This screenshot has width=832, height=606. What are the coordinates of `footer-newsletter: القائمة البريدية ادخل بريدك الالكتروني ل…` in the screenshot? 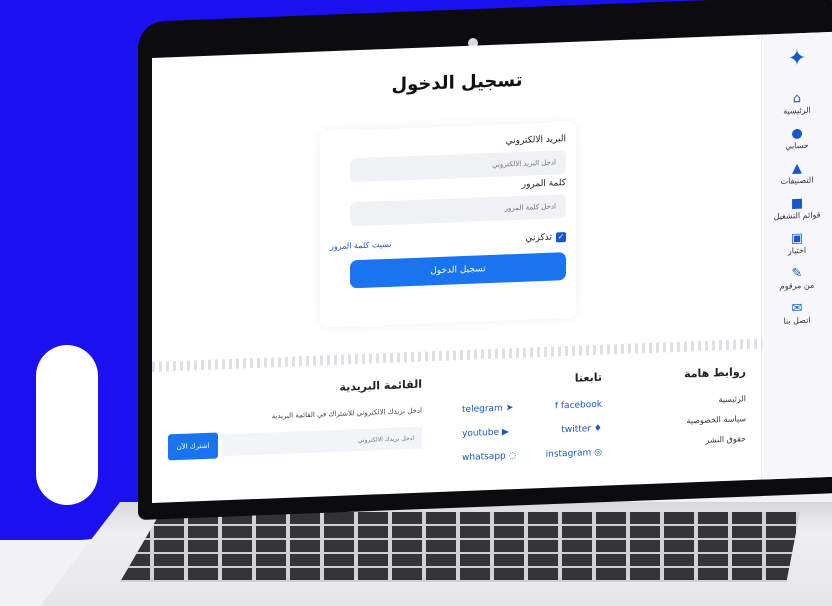 It's located at (292, 419).